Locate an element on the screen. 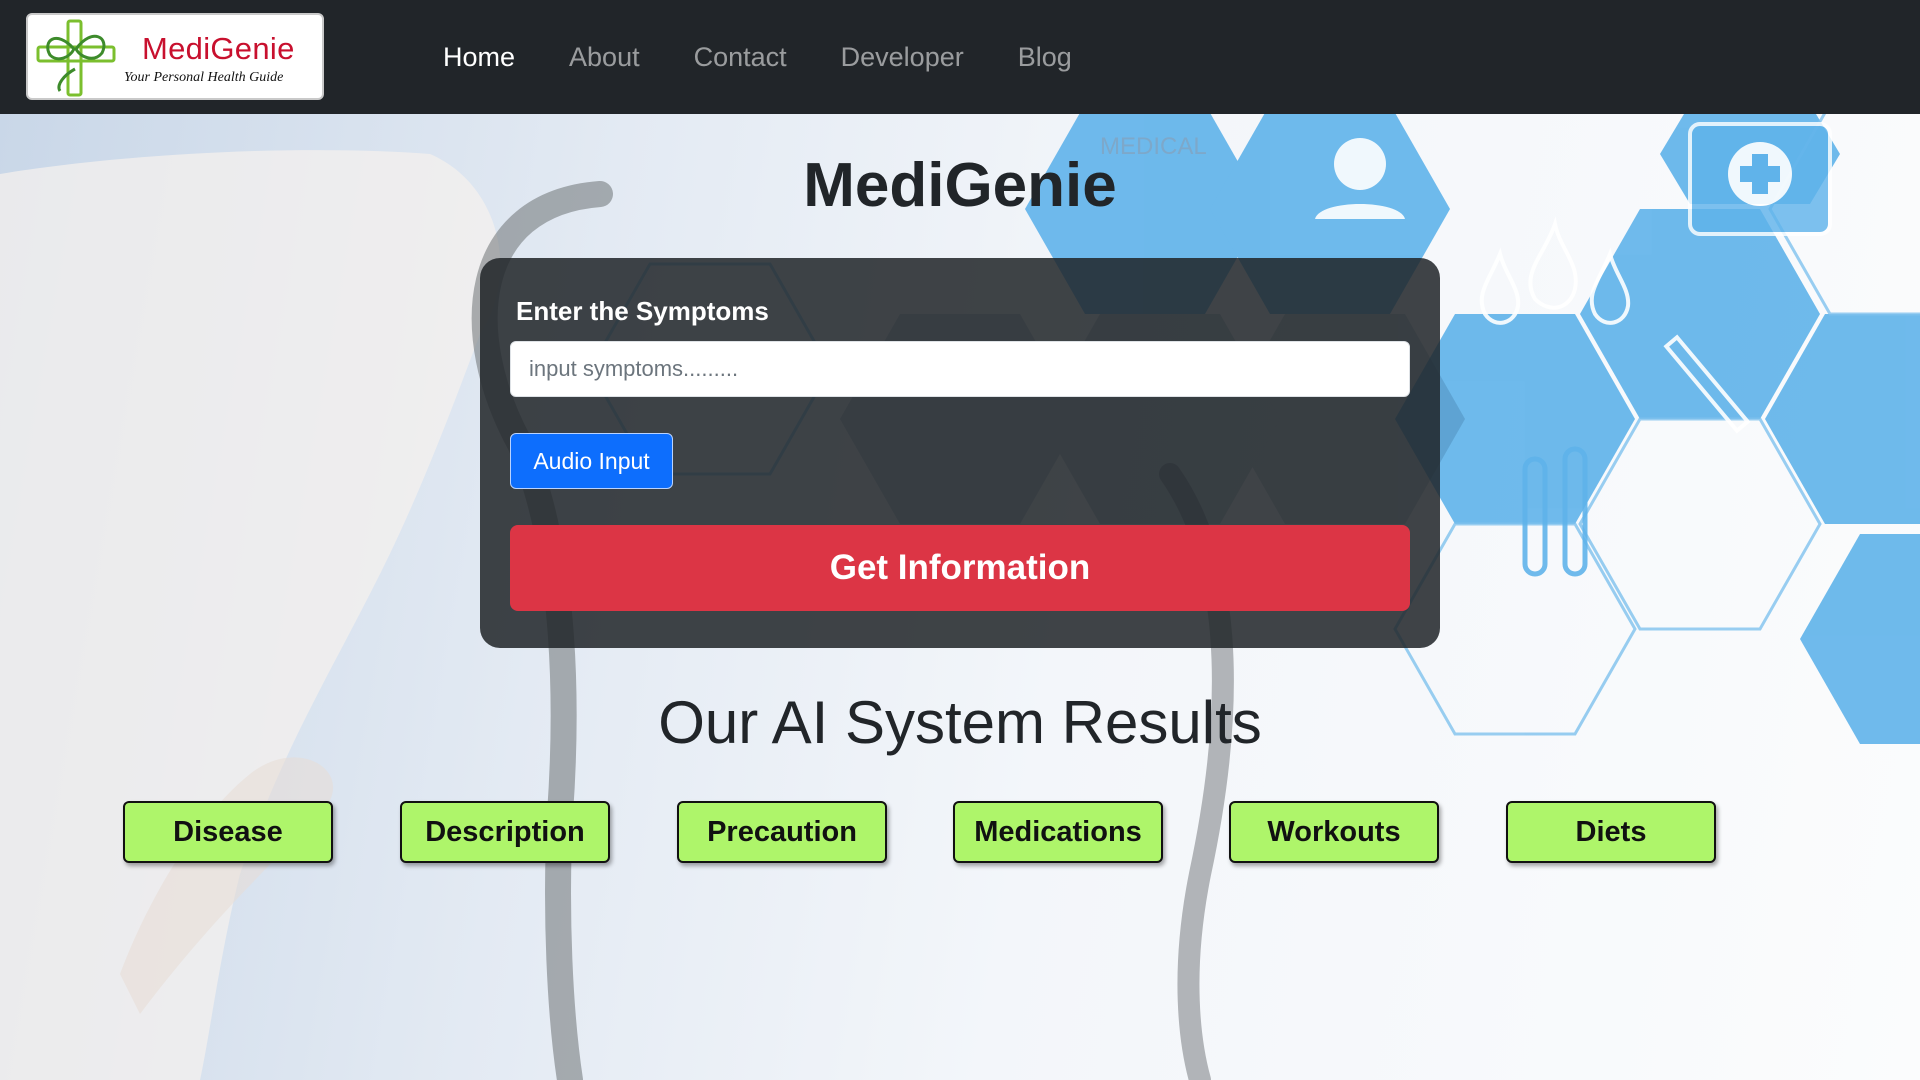 The width and height of the screenshot is (1920, 1080). result-description-button: Description is located at coordinates (505, 832).